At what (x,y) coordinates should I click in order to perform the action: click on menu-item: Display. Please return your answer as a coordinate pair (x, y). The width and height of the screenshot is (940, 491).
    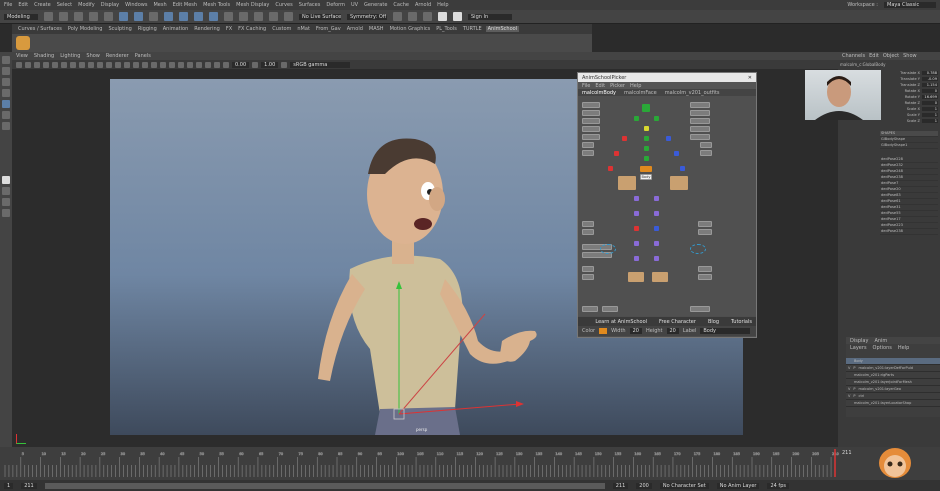
    Looking at the image, I should click on (110, 5).